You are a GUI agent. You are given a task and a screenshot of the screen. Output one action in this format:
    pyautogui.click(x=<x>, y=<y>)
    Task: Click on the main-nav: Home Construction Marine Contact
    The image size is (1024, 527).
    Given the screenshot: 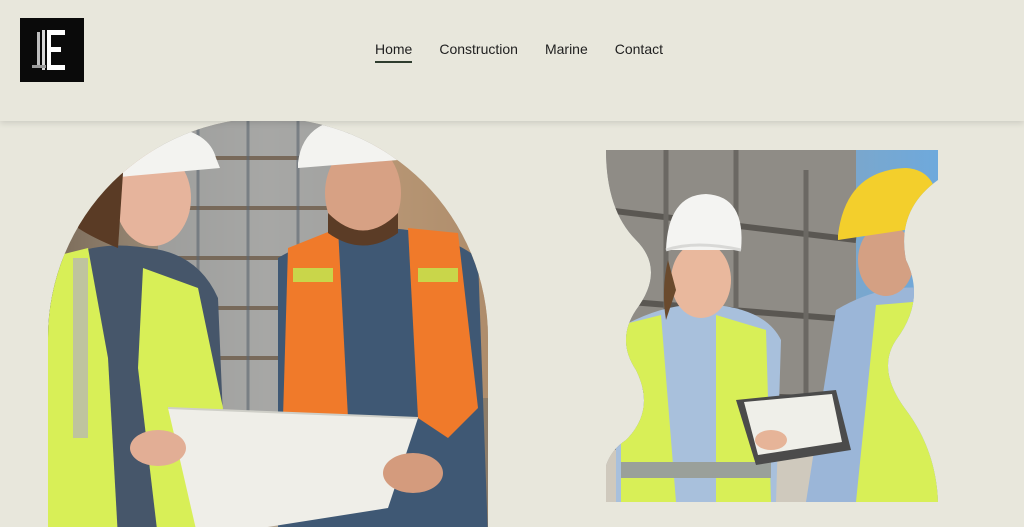 What is the action you would take?
    pyautogui.click(x=519, y=52)
    